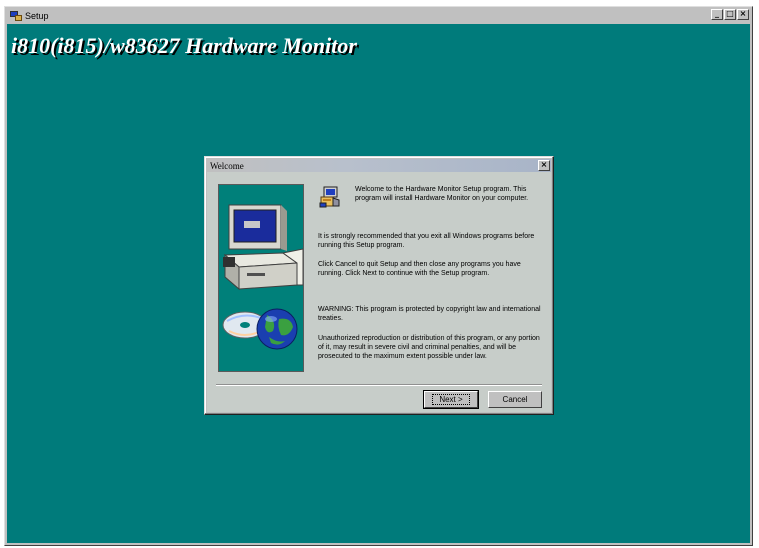 The width and height of the screenshot is (759, 548). What do you see at coordinates (717, 14) in the screenshot?
I see `minimize-button: _` at bounding box center [717, 14].